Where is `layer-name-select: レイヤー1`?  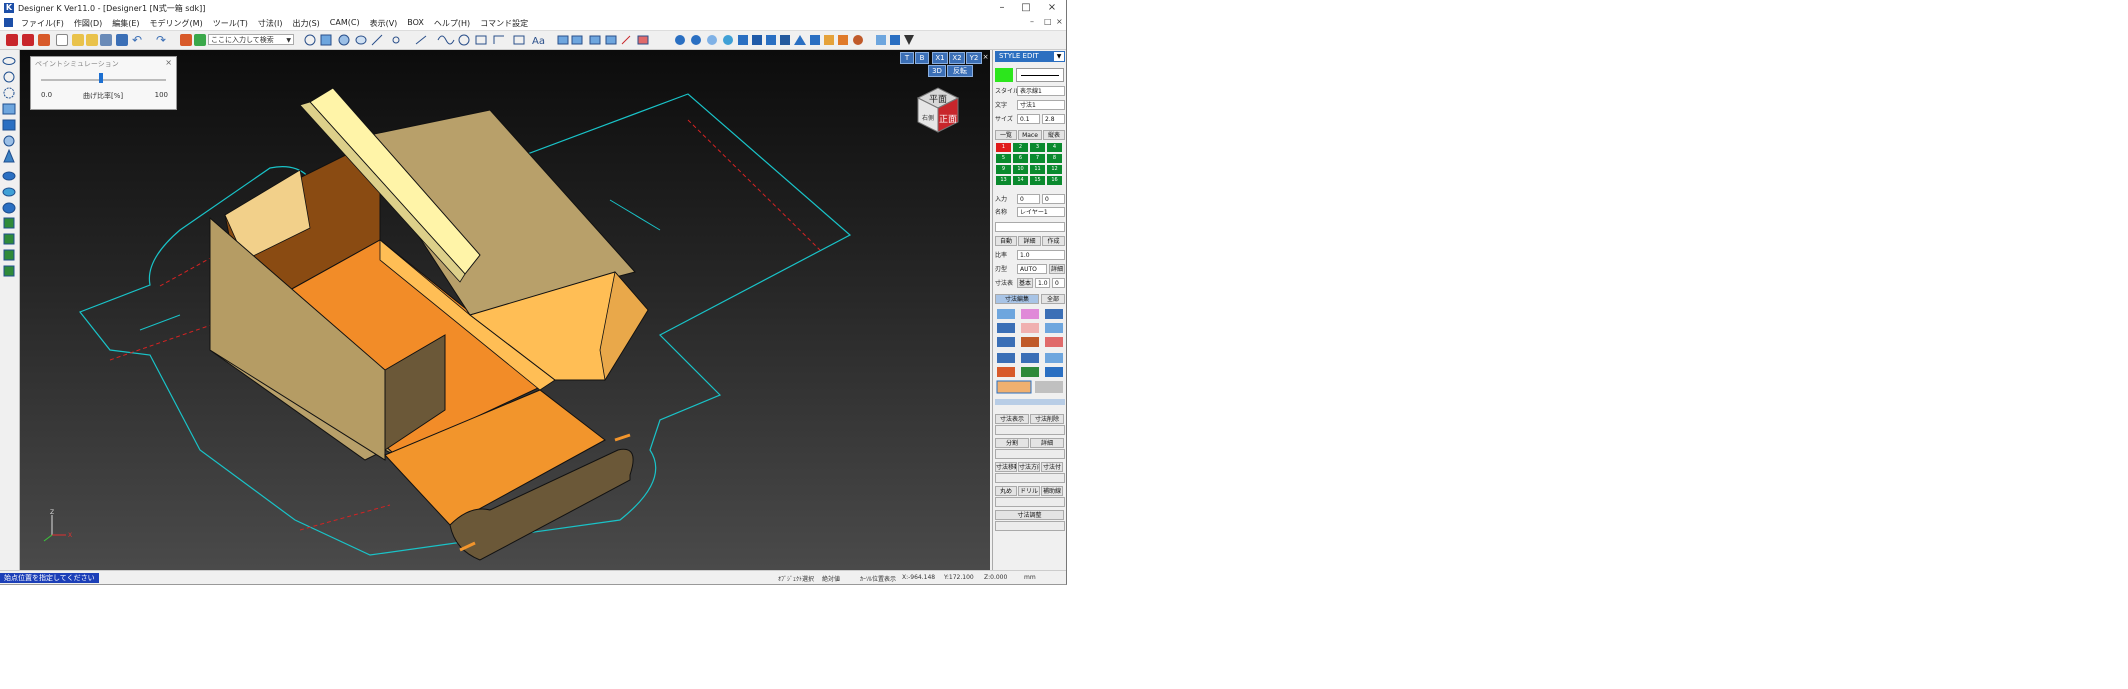 layer-name-select: レイヤー1 is located at coordinates (1041, 212).